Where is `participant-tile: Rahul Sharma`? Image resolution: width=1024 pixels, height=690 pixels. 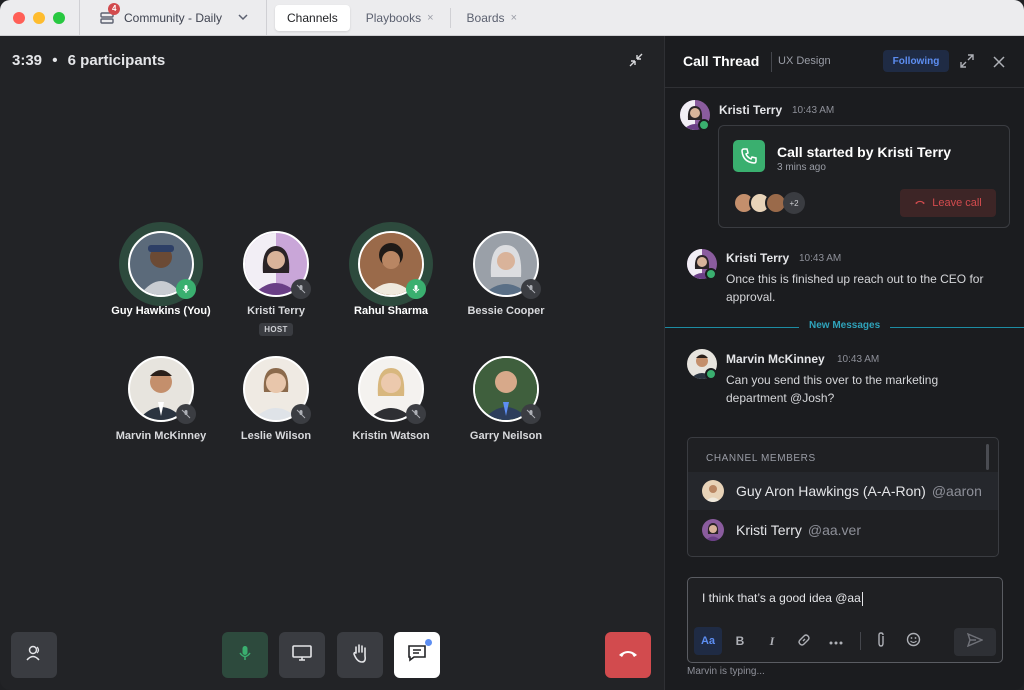
participant-tile: Rahul Sharma is located at coordinates (391, 269).